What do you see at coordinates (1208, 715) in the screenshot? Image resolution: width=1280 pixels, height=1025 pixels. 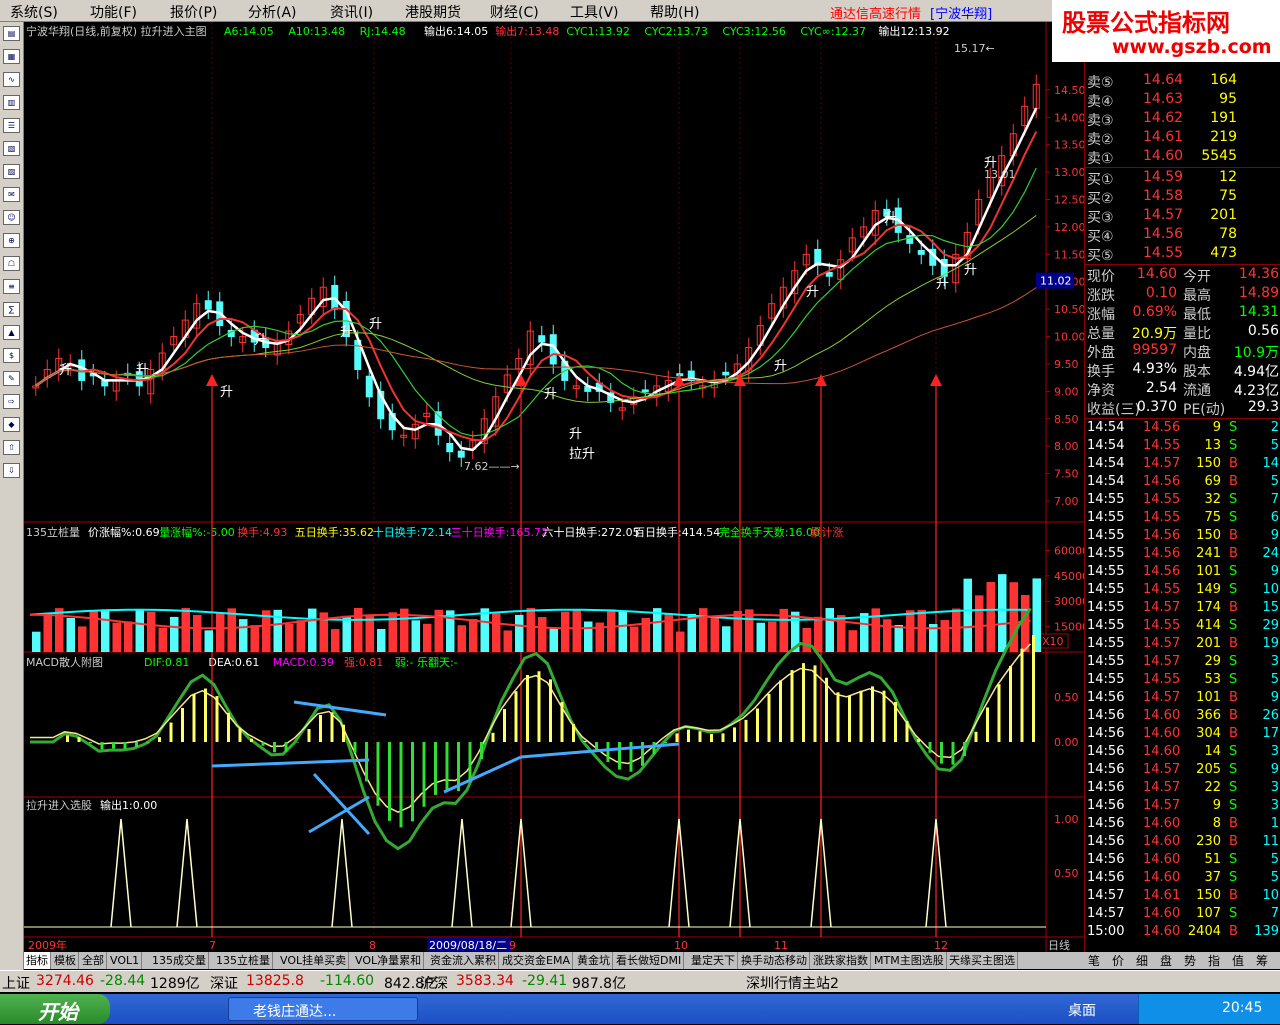 I see `tick-volume: 366` at bounding box center [1208, 715].